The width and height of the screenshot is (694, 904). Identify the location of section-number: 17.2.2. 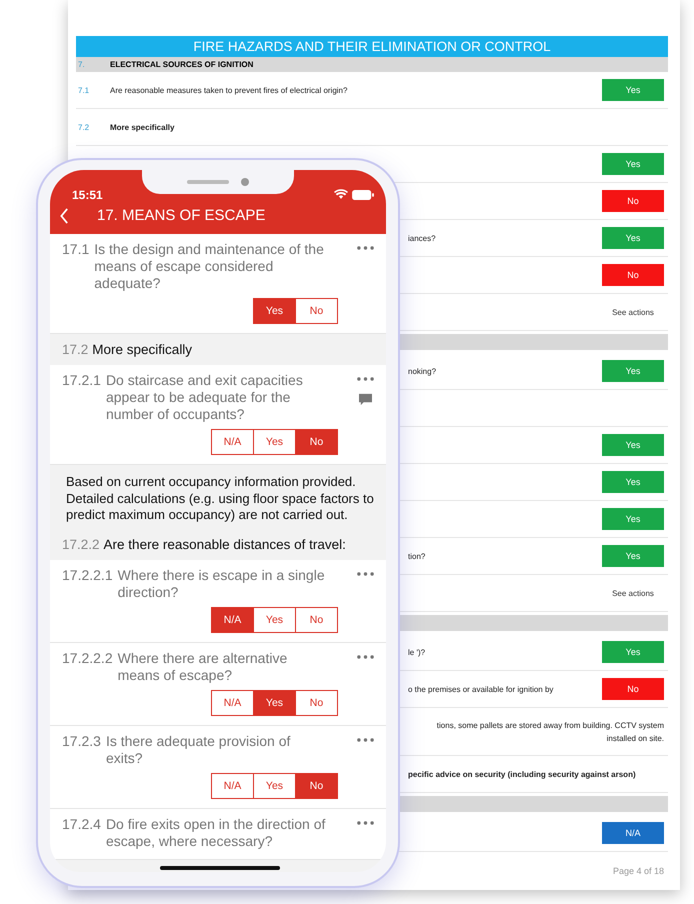
(81, 544).